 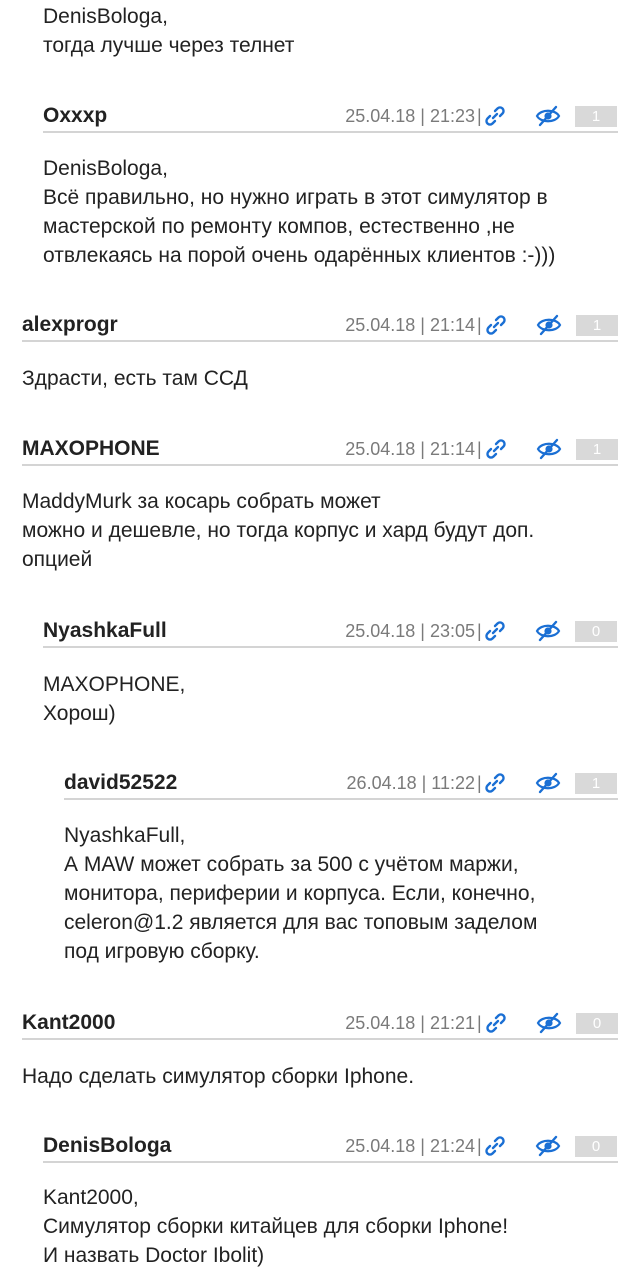 What do you see at coordinates (410, 116) in the screenshot?
I see `comment-date: 25.04.18 | 21:23` at bounding box center [410, 116].